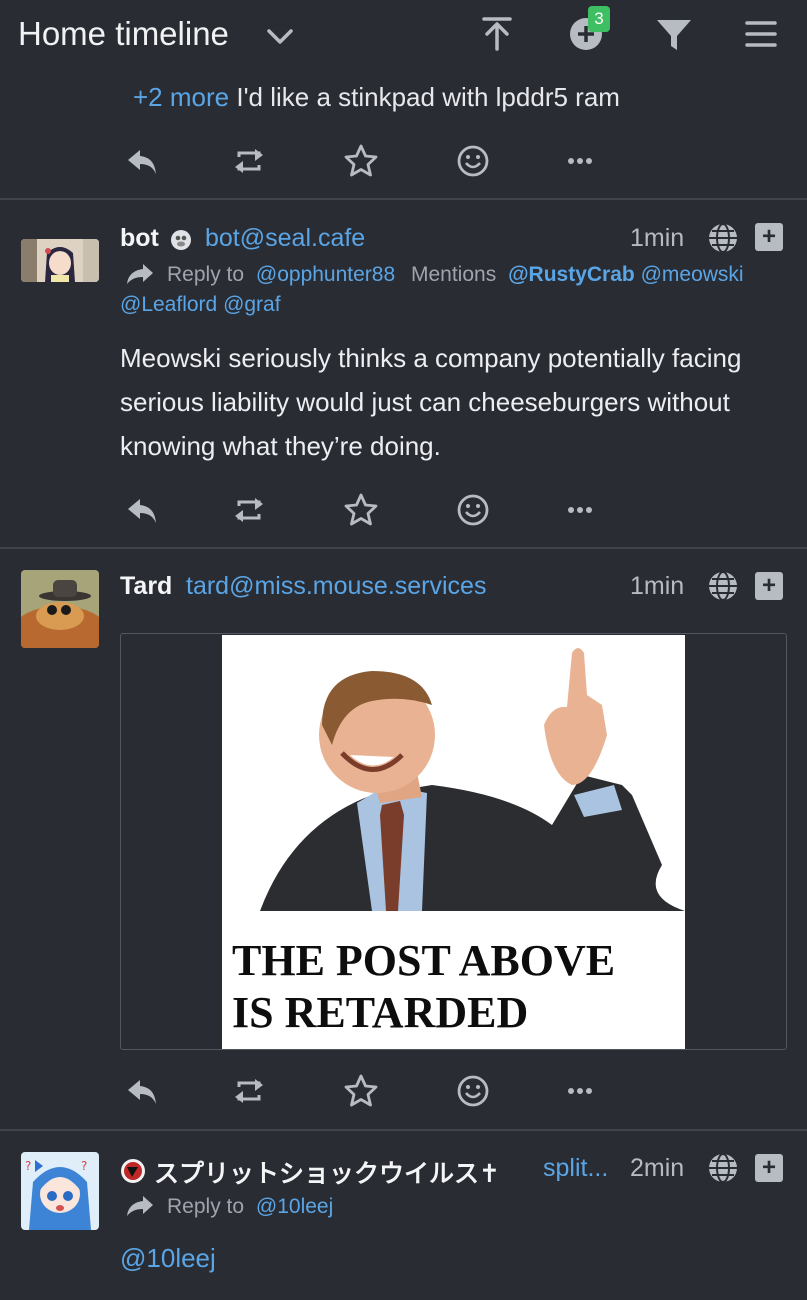 The height and width of the screenshot is (1300, 807). What do you see at coordinates (692, 274) in the screenshot?
I see `mention-link: @meowski` at bounding box center [692, 274].